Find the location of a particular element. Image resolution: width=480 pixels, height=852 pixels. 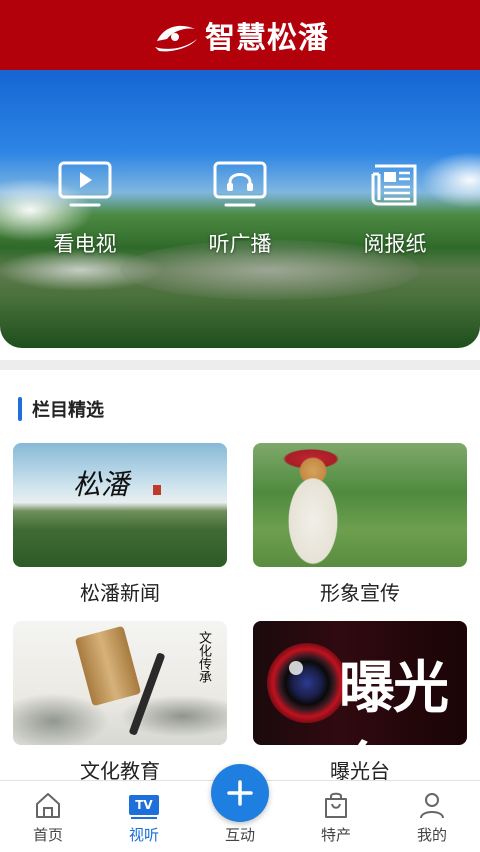

nav-specialty: 特产 is located at coordinates (336, 816).